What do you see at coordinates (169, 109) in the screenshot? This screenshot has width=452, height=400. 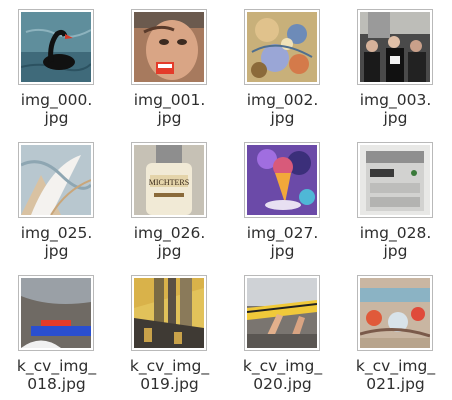 I see `file-name-label: img_001. jpg` at bounding box center [169, 109].